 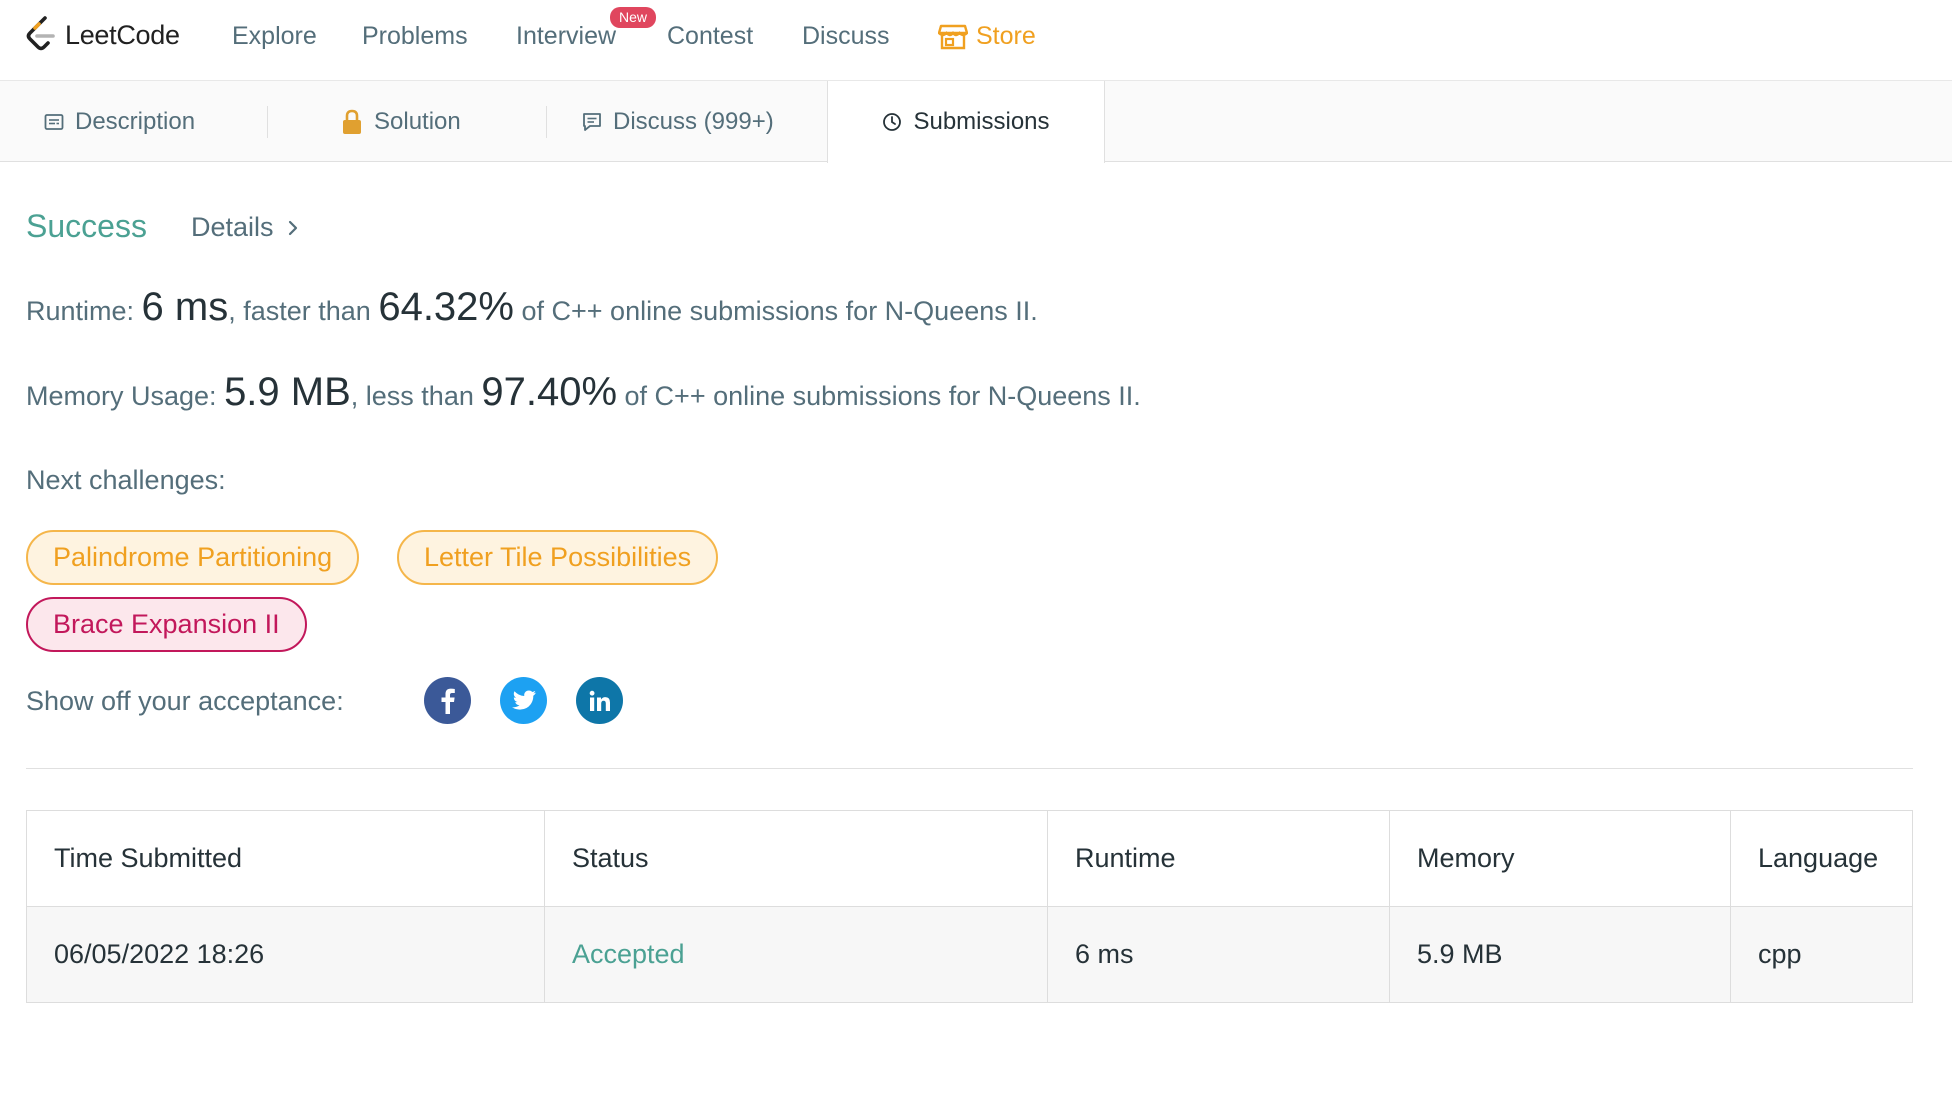 I want to click on next-challenges-label: Next challenges:, so click(x=126, y=480).